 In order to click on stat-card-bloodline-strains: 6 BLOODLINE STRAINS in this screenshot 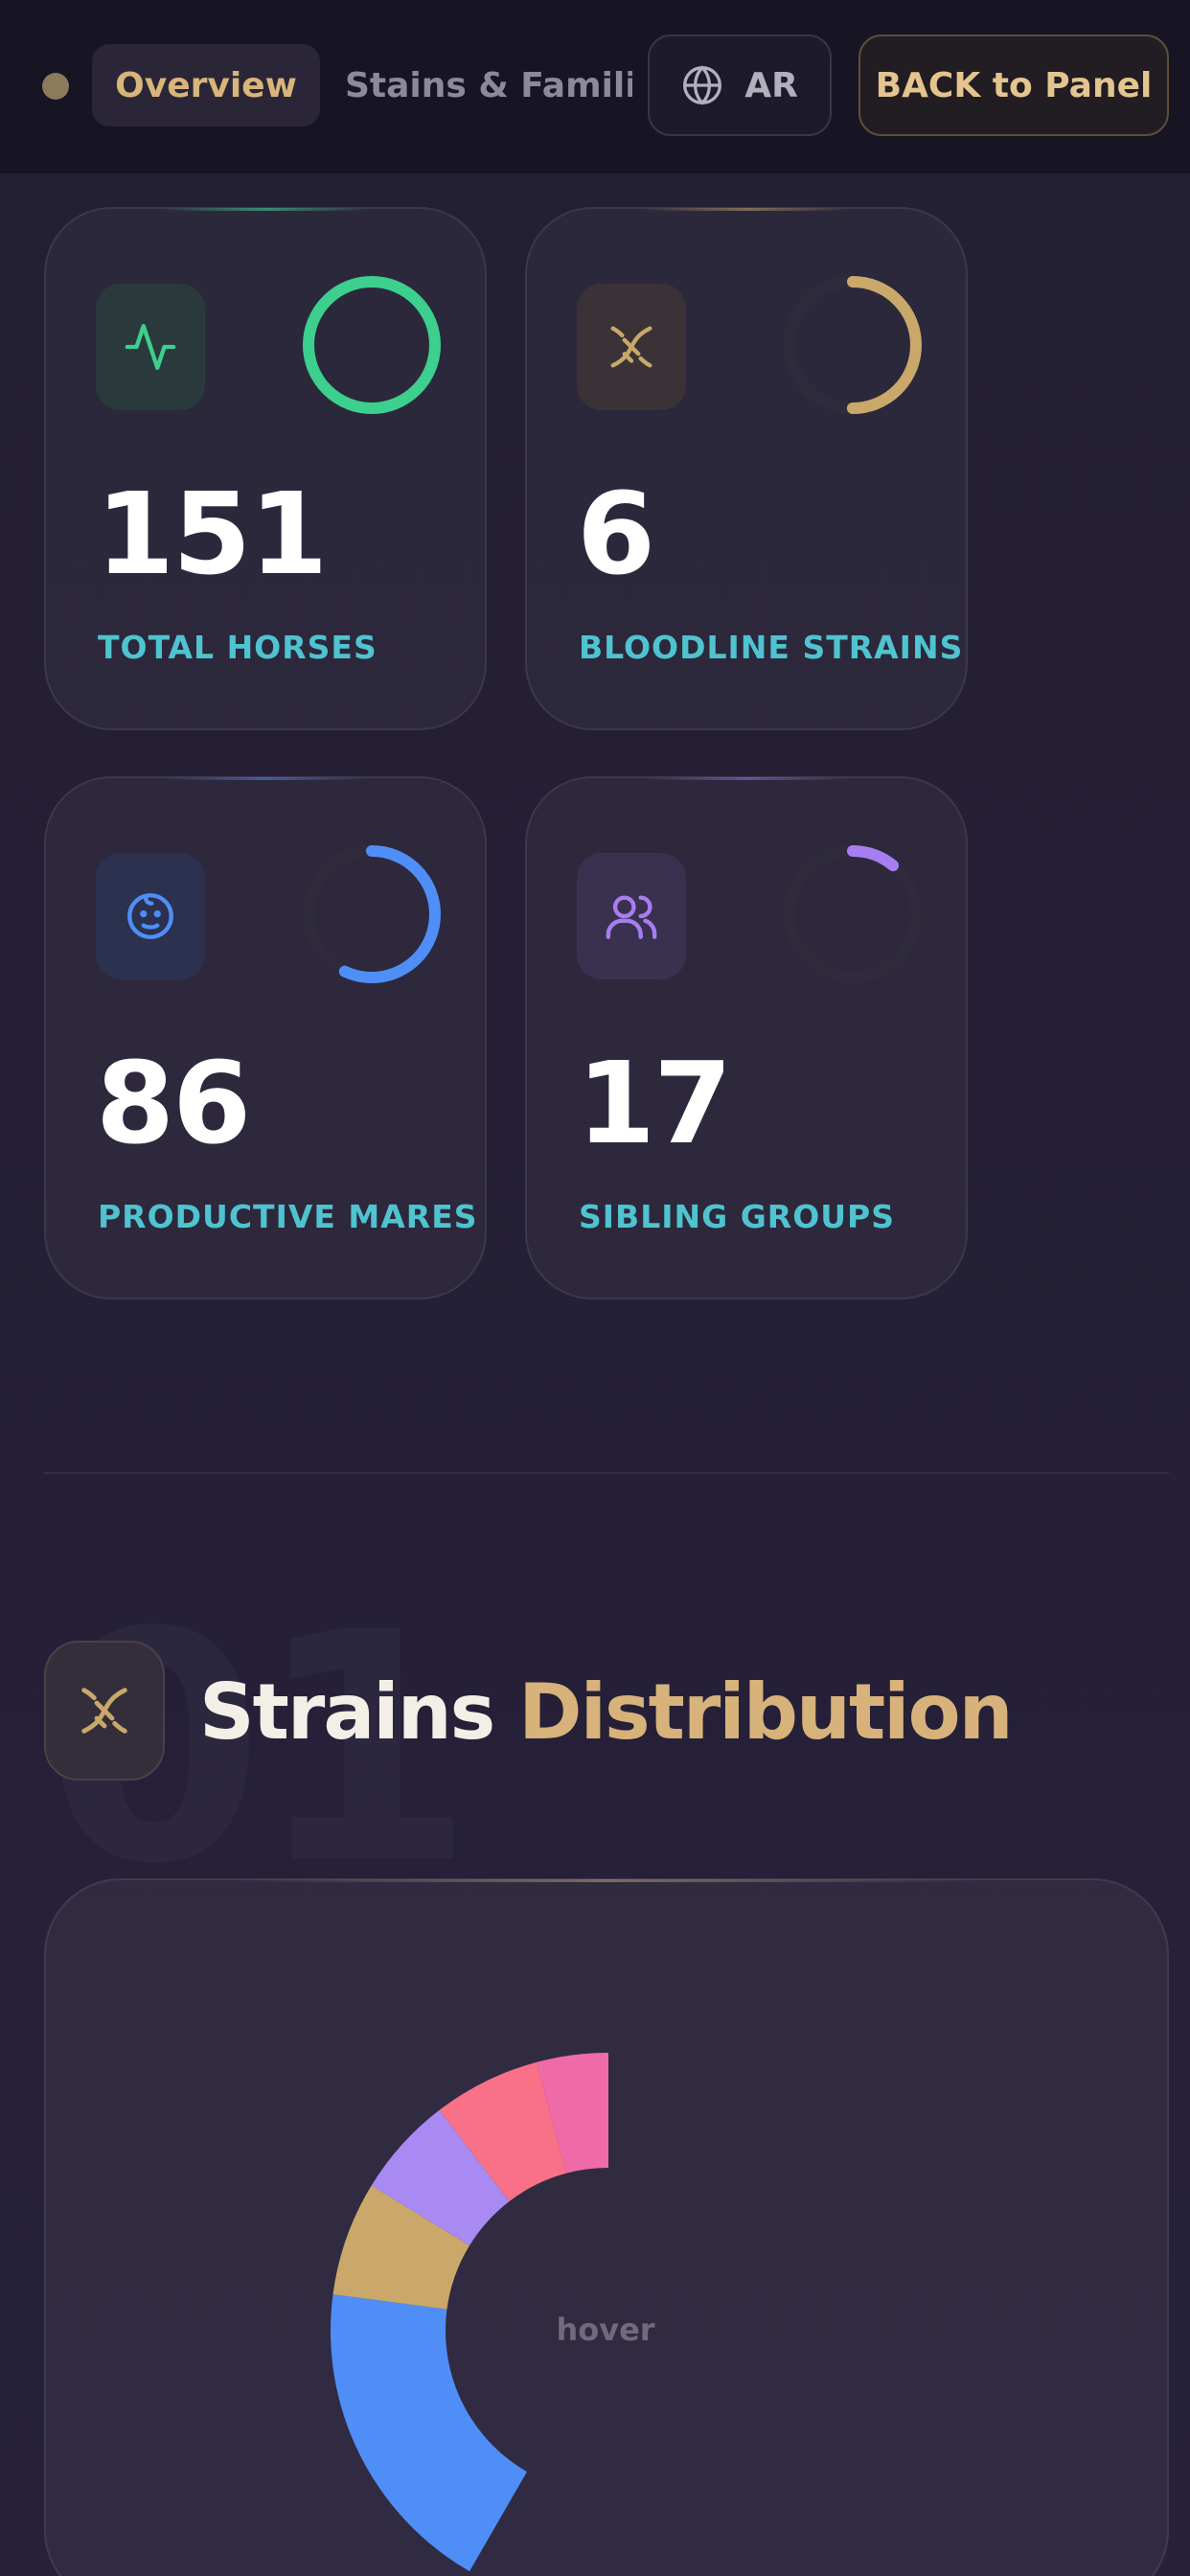, I will do `click(747, 468)`.